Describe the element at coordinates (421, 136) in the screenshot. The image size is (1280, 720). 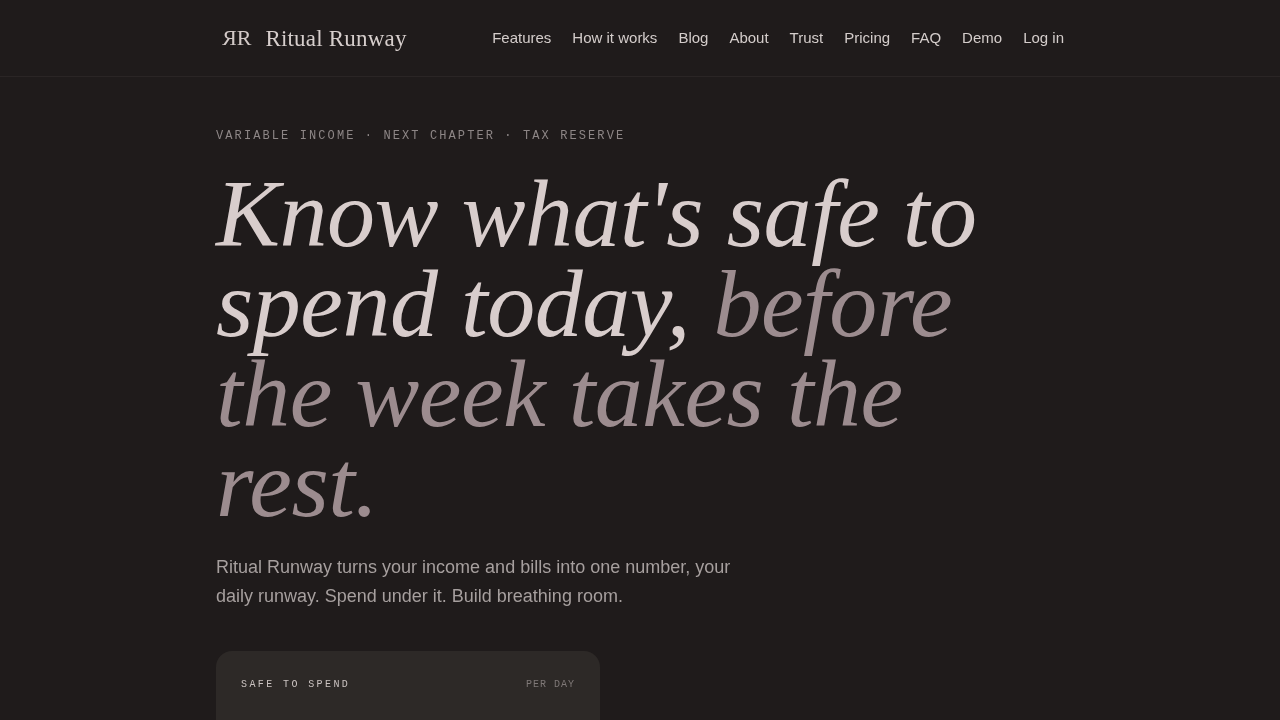
I see `eyebrow-text: VARIABLE INCOME · NEXT CHAPTER · TAX RESERVE` at that location.